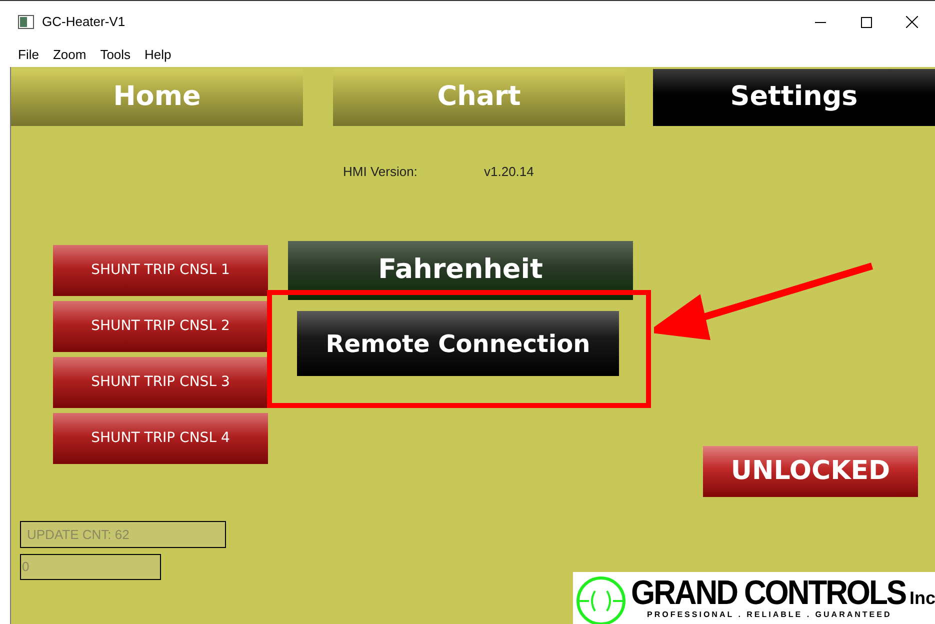 The width and height of the screenshot is (935, 624). I want to click on shunt-trip-button: SHUNT TRIP CNSL 3, so click(160, 382).